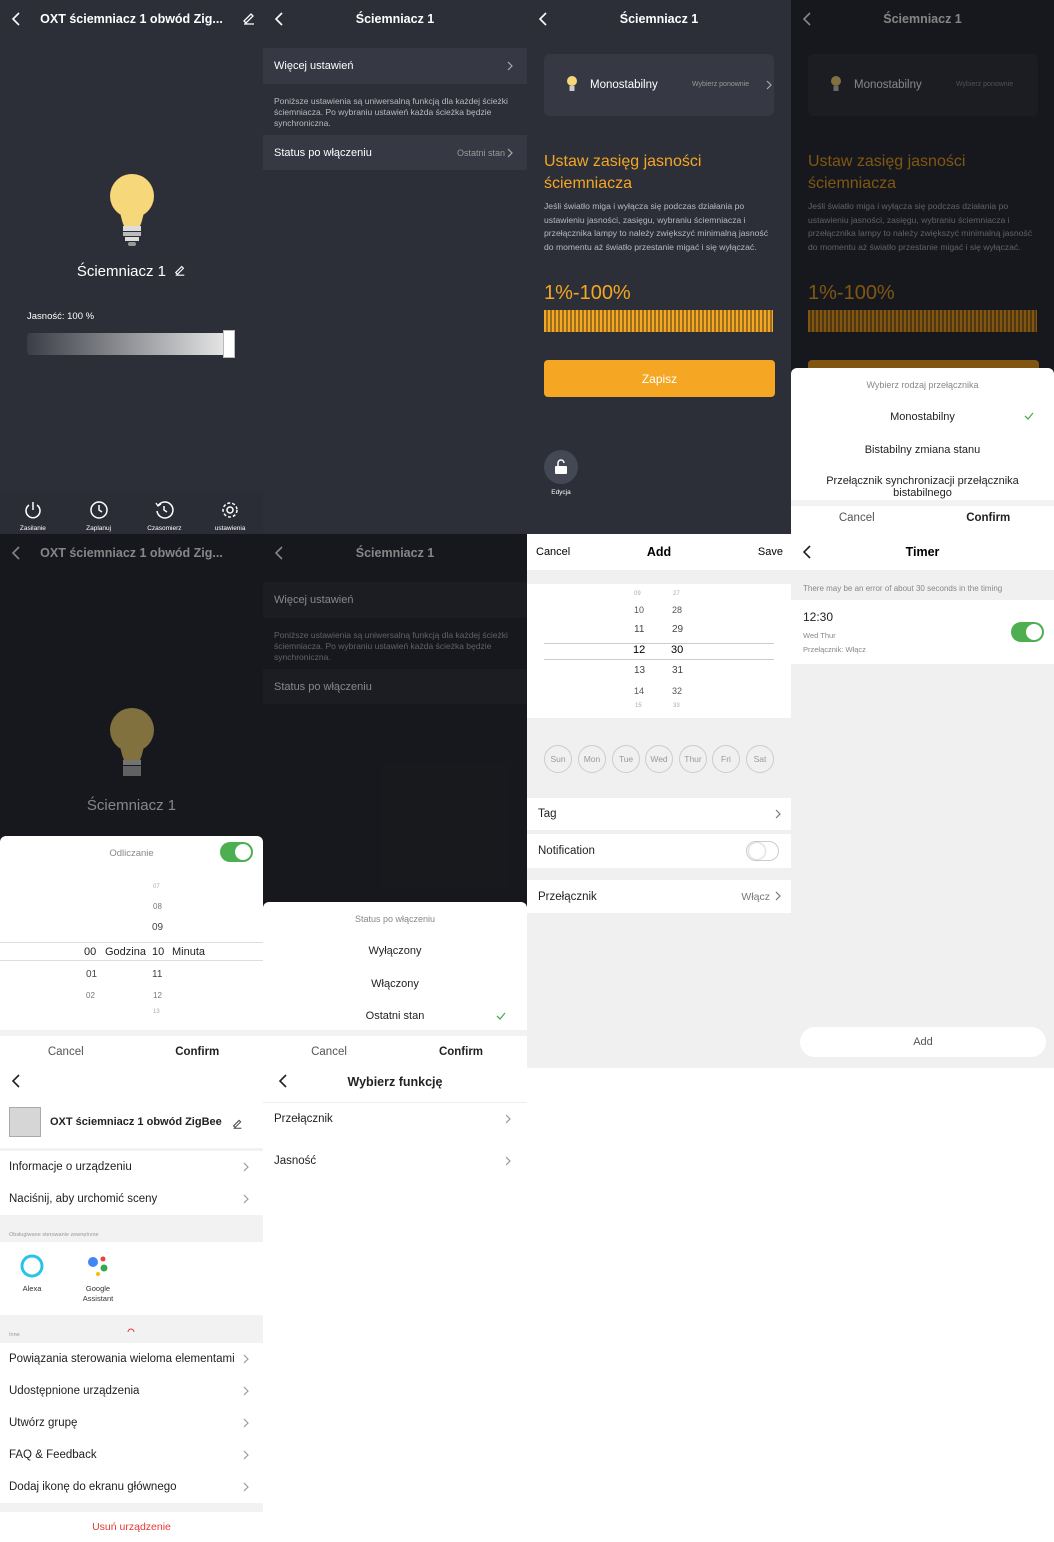  I want to click on option-bistable: Bistabilny zmiana stanu, so click(922, 450).